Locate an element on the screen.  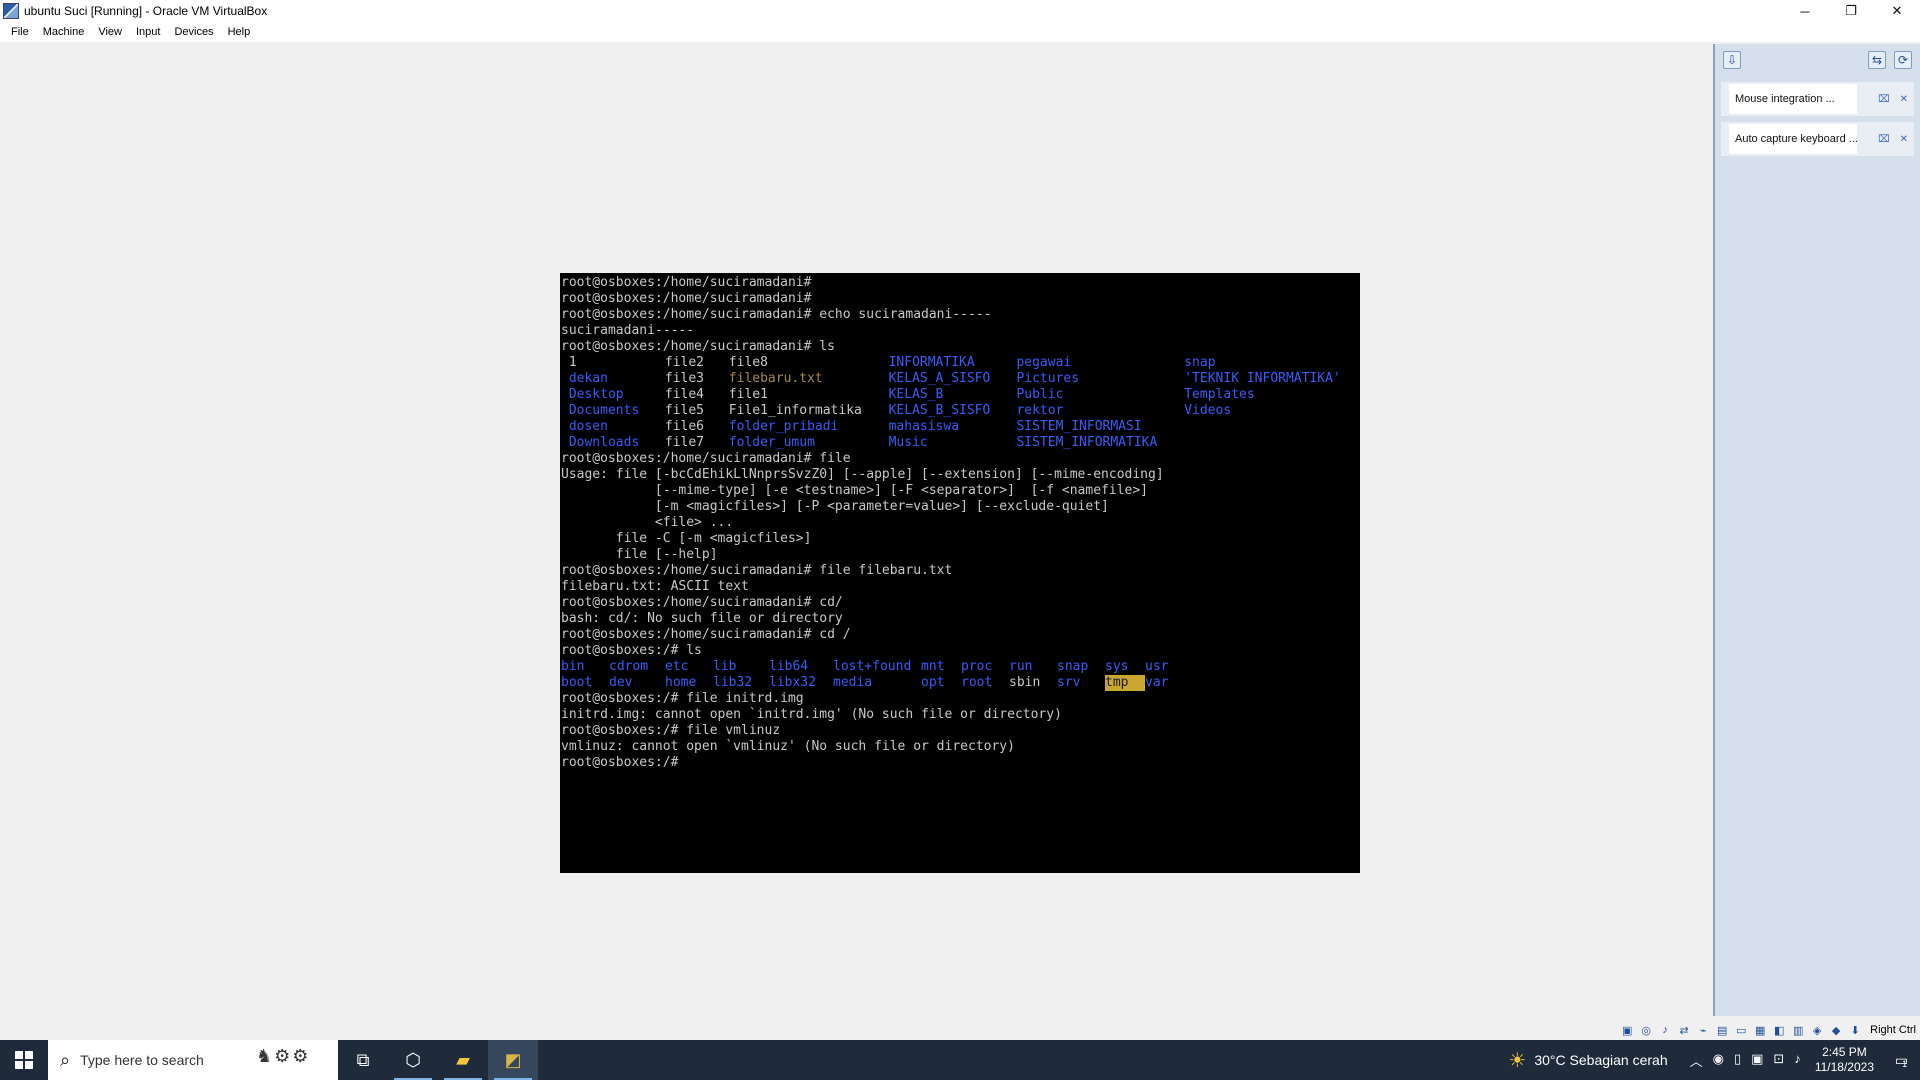
terminal-line: root@osboxes:/home/suciramadani# file is located at coordinates (706, 458).